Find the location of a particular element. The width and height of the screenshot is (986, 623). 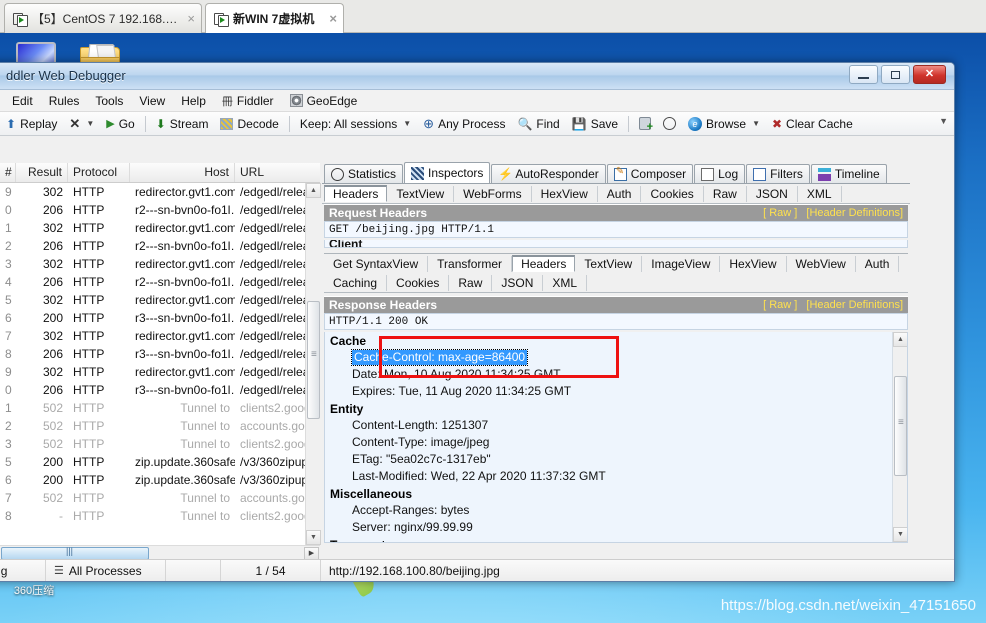

table-row: 3502HTTPTunnel toclients2.google.com:4 is located at coordinates (160, 444).